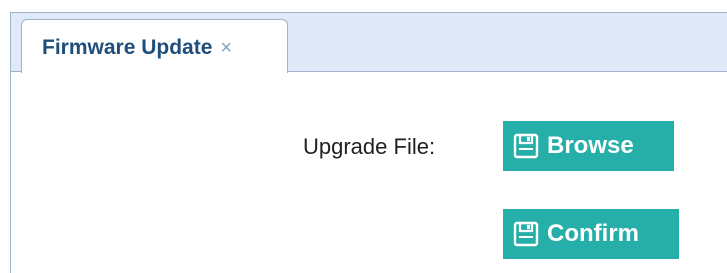  I want to click on browse-button: Browse, so click(588, 146).